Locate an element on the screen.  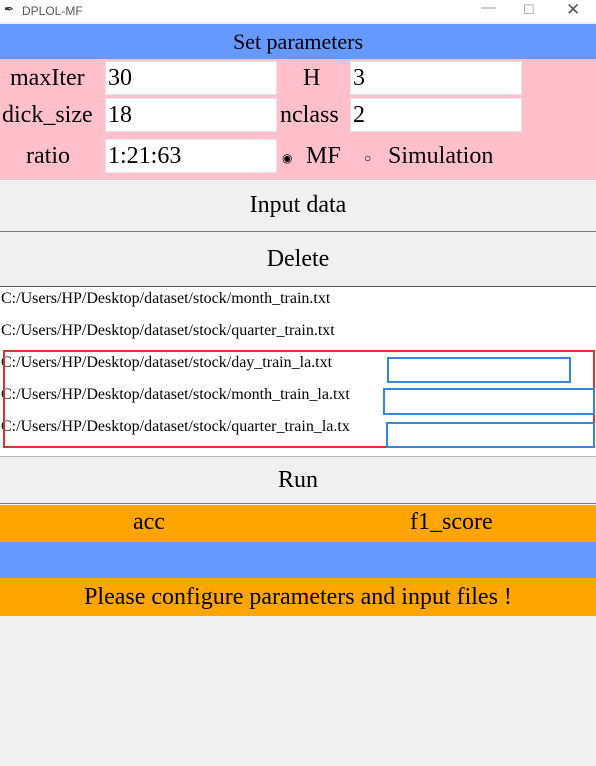
run-button: Run is located at coordinates (298, 480).